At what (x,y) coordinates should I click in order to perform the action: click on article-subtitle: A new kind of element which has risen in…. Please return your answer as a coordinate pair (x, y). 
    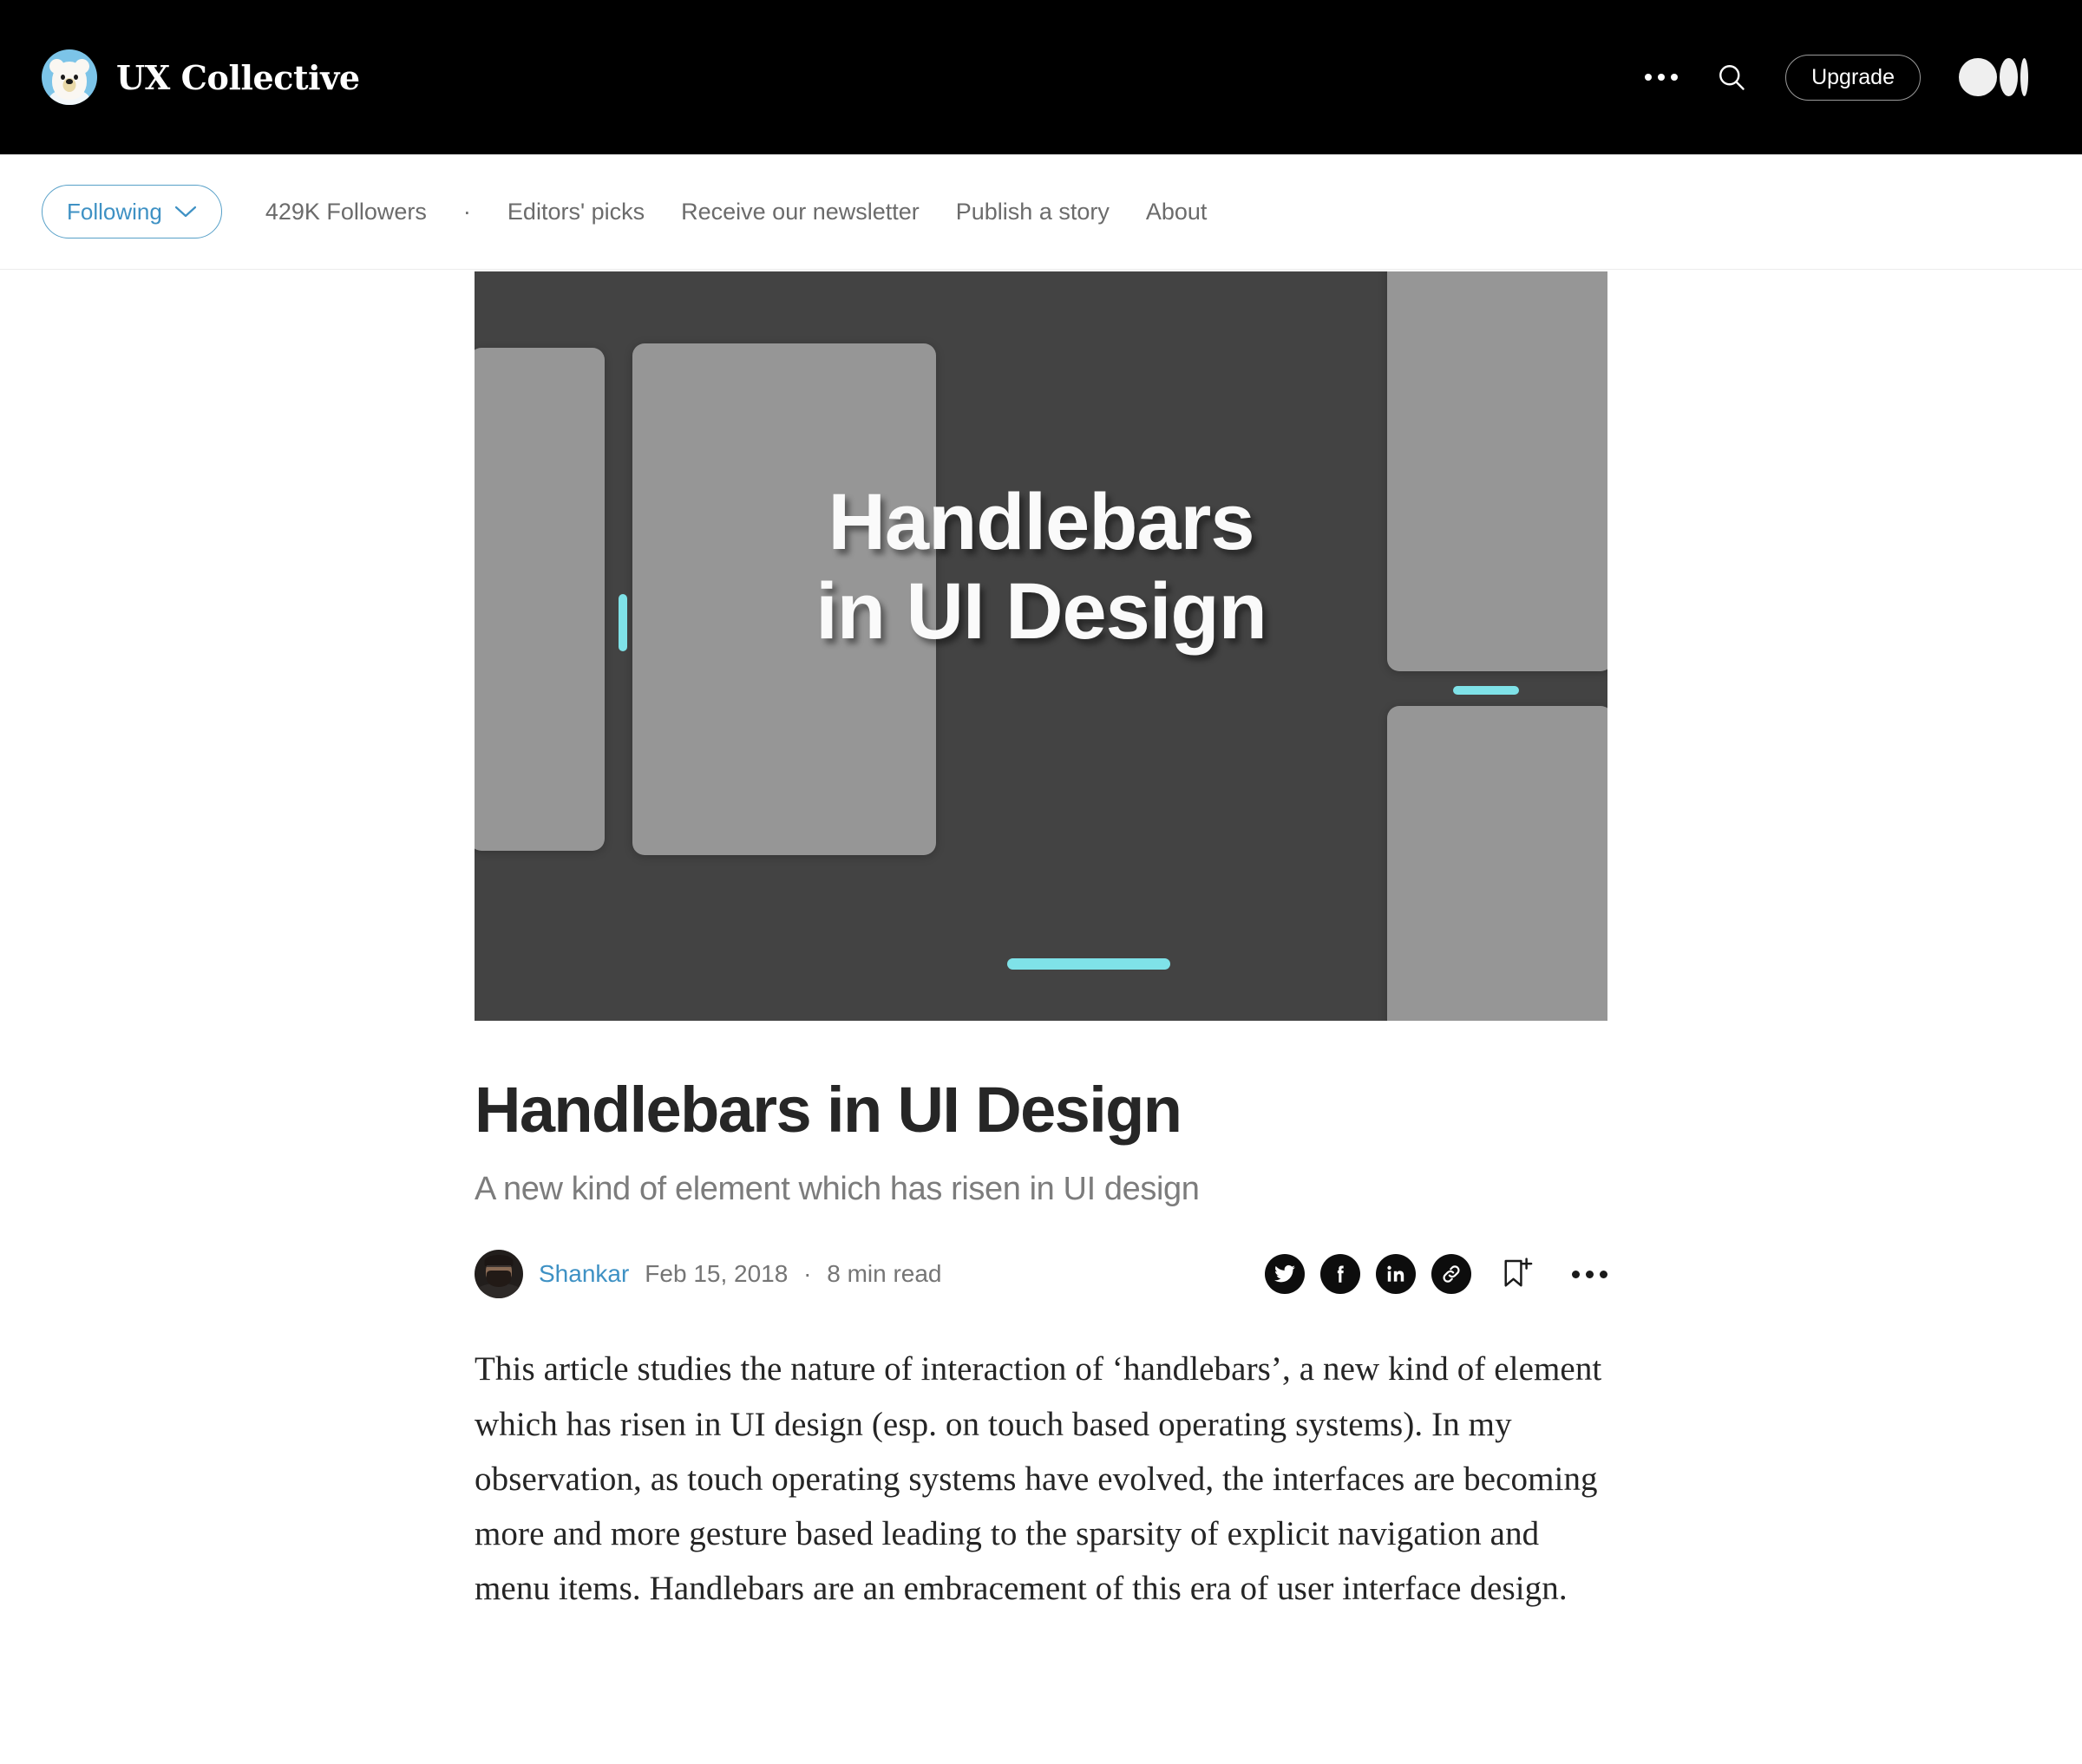
    Looking at the image, I should click on (838, 1189).